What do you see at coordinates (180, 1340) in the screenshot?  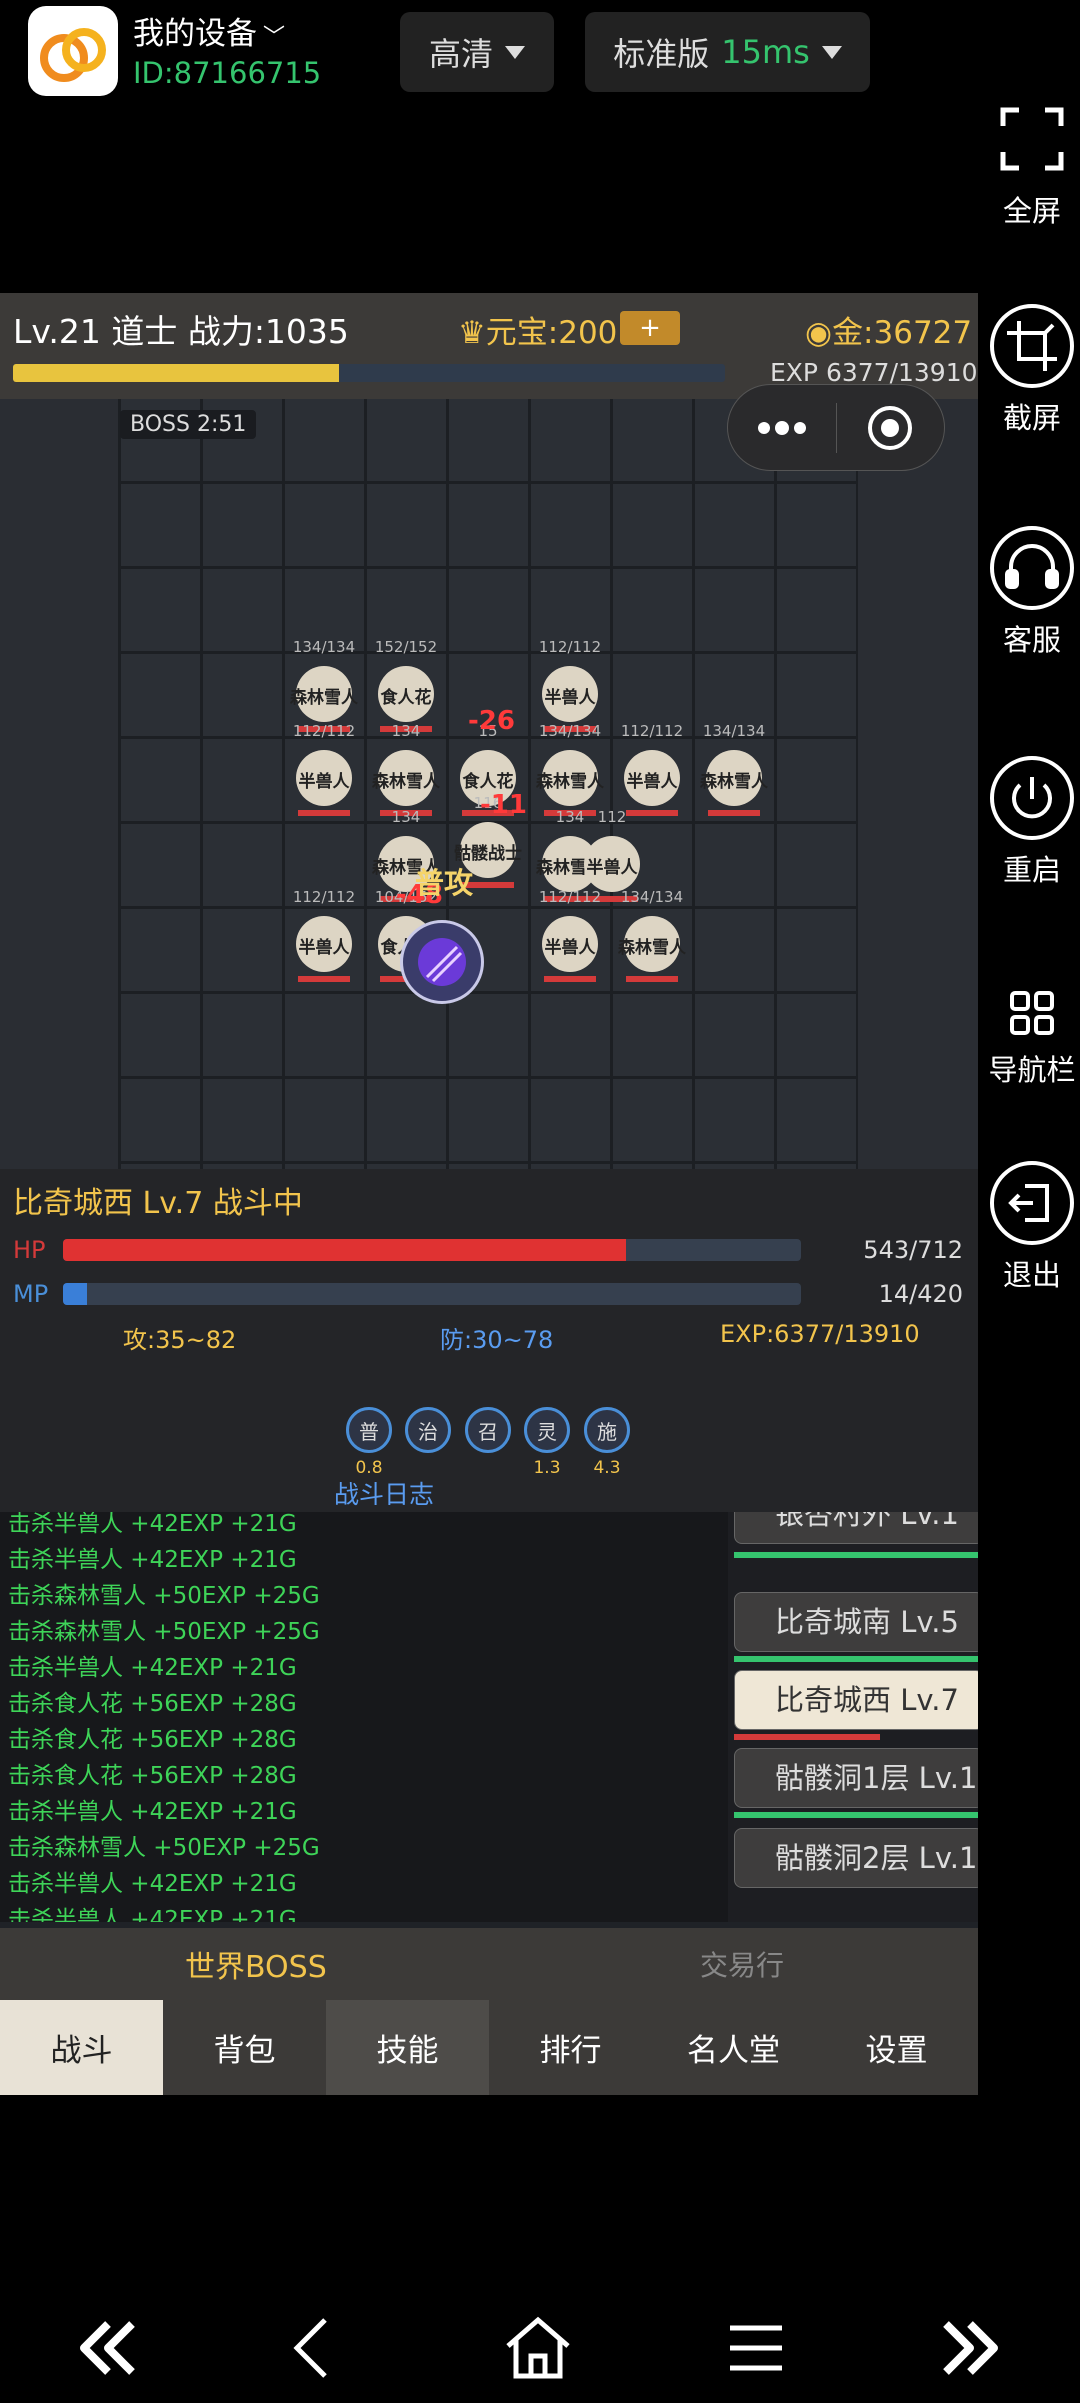 I see `attack-stat: 攻:35~82` at bounding box center [180, 1340].